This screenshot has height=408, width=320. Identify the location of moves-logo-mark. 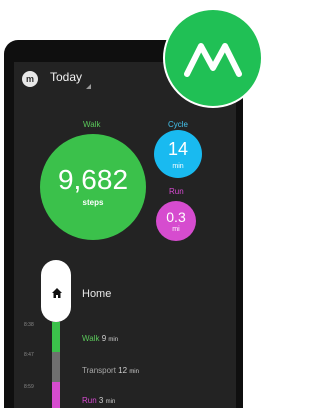
(213, 60).